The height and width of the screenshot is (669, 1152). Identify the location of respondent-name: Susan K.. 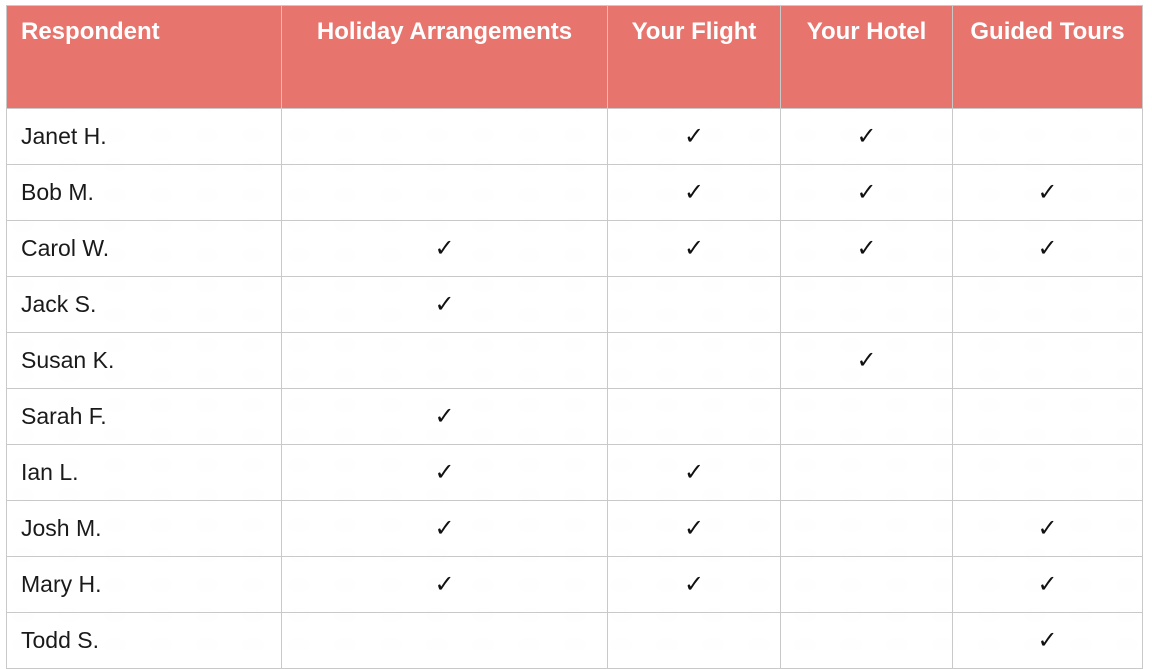
(144, 360).